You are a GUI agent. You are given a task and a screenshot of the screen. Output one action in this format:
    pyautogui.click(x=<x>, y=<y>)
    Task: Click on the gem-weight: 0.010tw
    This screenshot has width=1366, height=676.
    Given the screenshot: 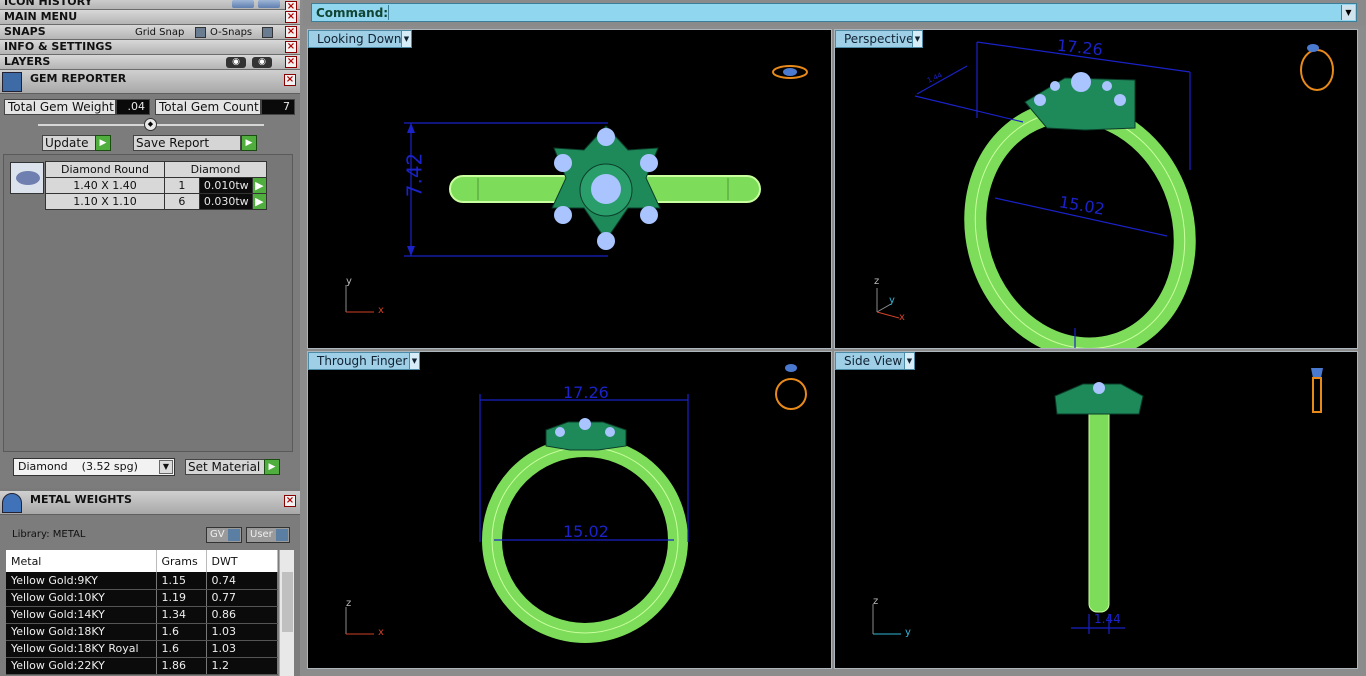 What is the action you would take?
    pyautogui.click(x=225, y=185)
    